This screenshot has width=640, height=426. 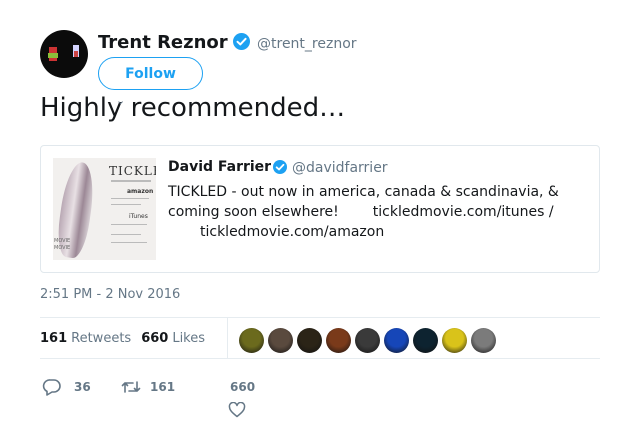 What do you see at coordinates (227, 338) in the screenshot?
I see `stats-separator` at bounding box center [227, 338].